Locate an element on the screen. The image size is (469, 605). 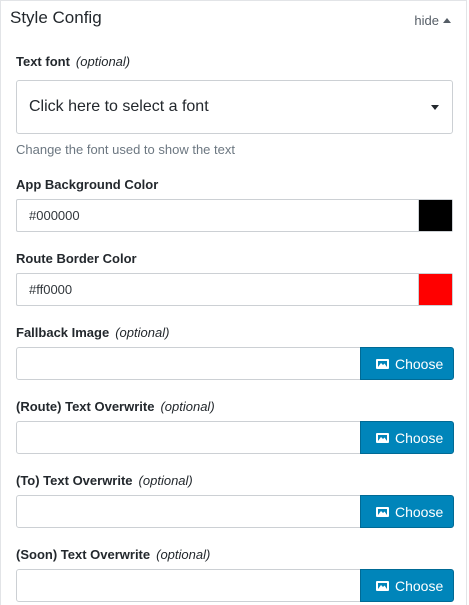
route-text-choose-button: Choose is located at coordinates (407, 437).